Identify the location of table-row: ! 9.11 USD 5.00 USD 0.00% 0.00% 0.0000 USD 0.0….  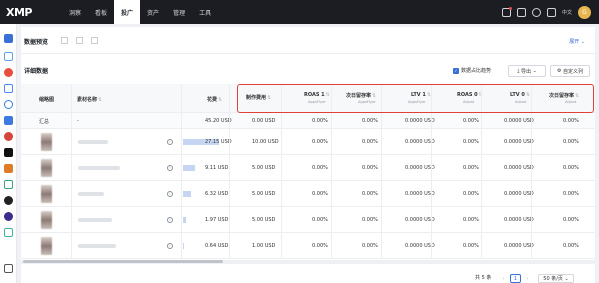
(308, 168).